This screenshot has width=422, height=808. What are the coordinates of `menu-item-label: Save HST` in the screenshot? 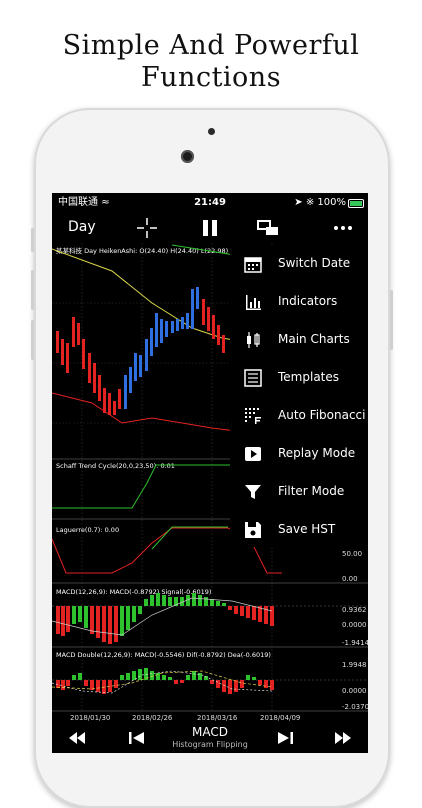 It's located at (307, 529).